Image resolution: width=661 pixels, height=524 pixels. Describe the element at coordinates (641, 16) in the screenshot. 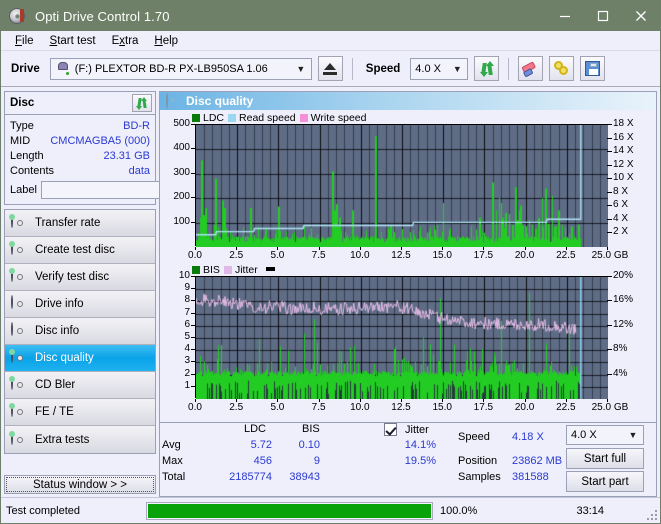

I see `close-icon` at that location.